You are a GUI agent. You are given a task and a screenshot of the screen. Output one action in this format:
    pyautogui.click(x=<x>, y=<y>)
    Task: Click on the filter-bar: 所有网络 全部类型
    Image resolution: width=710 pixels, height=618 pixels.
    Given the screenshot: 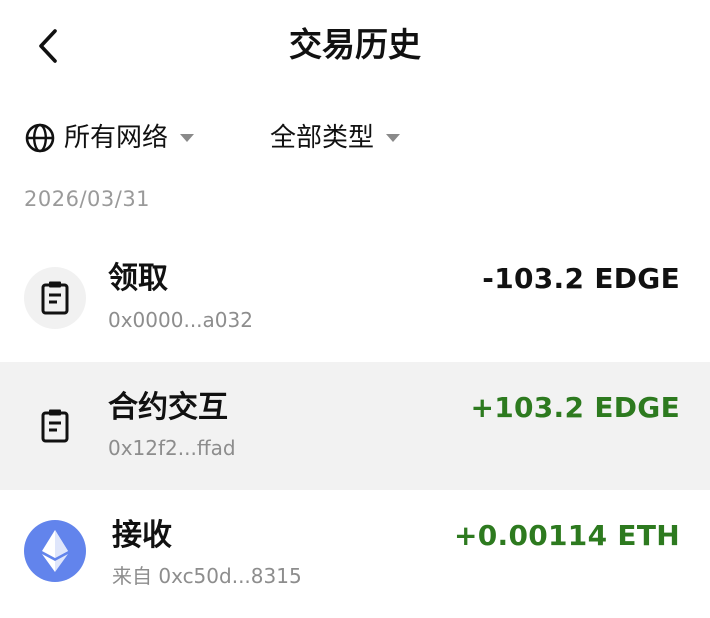 What is the action you would take?
    pyautogui.click(x=354, y=138)
    